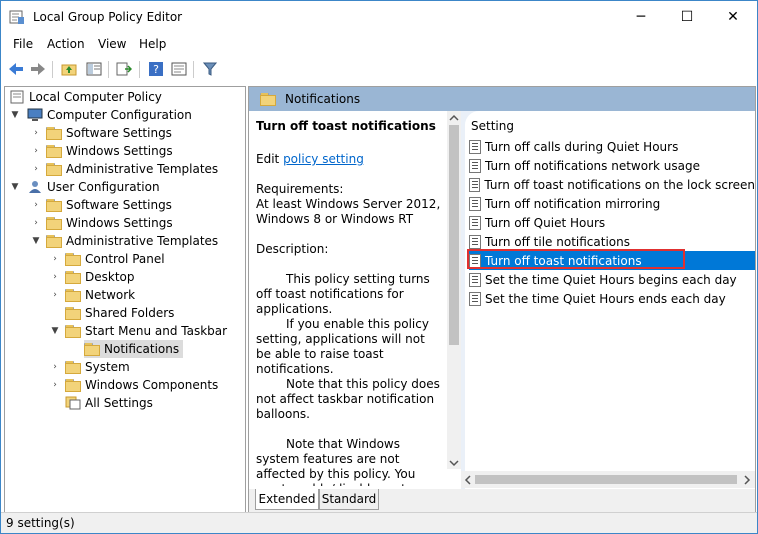  Describe the element at coordinates (109, 115) in the screenshot. I see `tree-item-computer-configuration: Computer Configuration` at that location.